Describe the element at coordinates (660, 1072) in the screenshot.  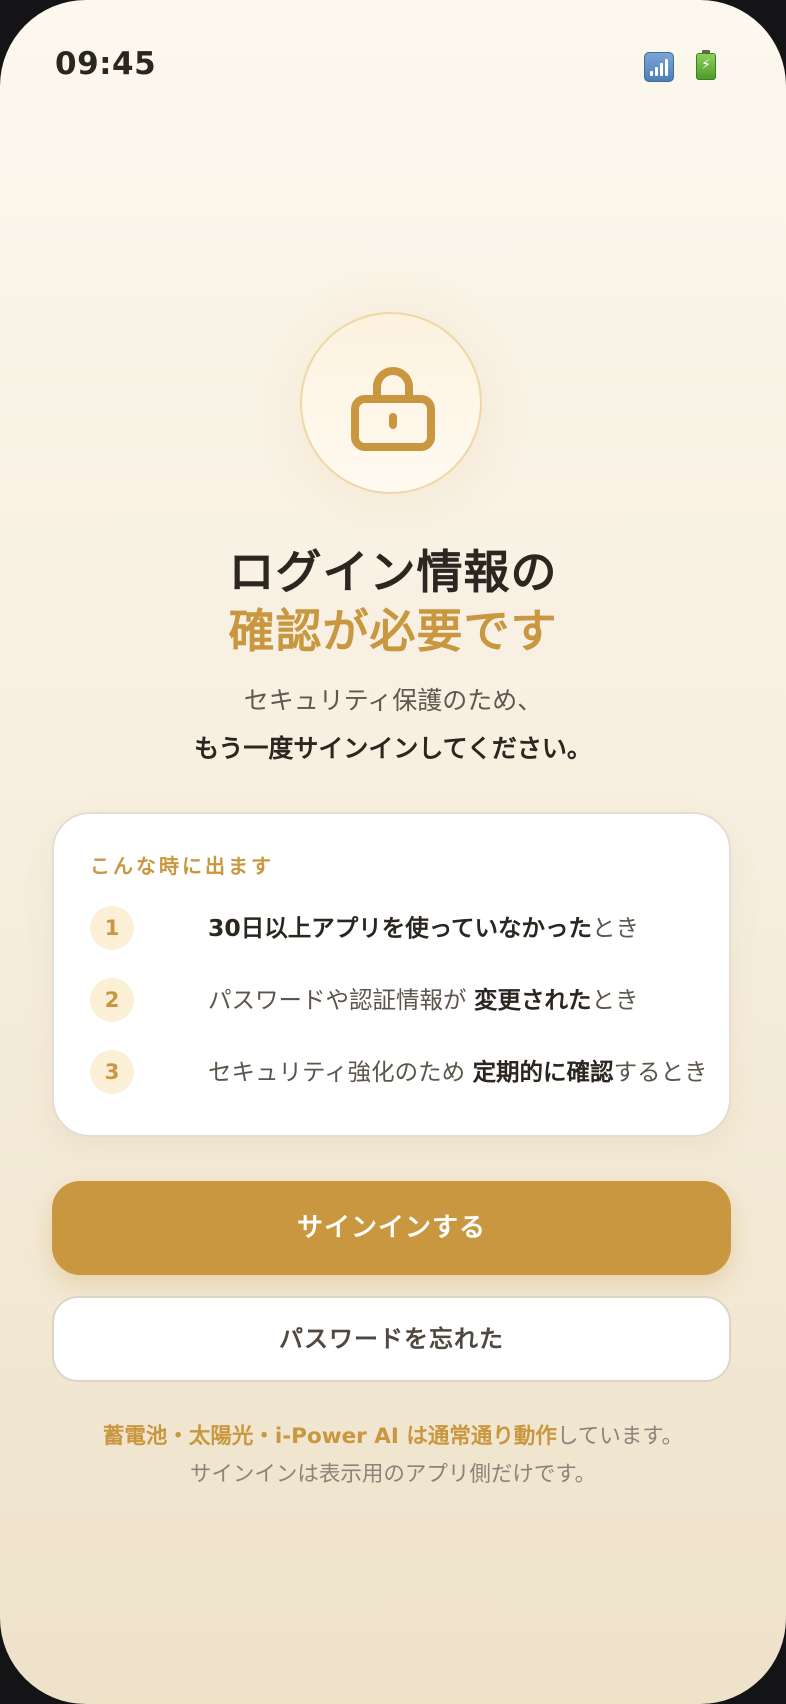
I see `list-item-suffix: するとき` at that location.